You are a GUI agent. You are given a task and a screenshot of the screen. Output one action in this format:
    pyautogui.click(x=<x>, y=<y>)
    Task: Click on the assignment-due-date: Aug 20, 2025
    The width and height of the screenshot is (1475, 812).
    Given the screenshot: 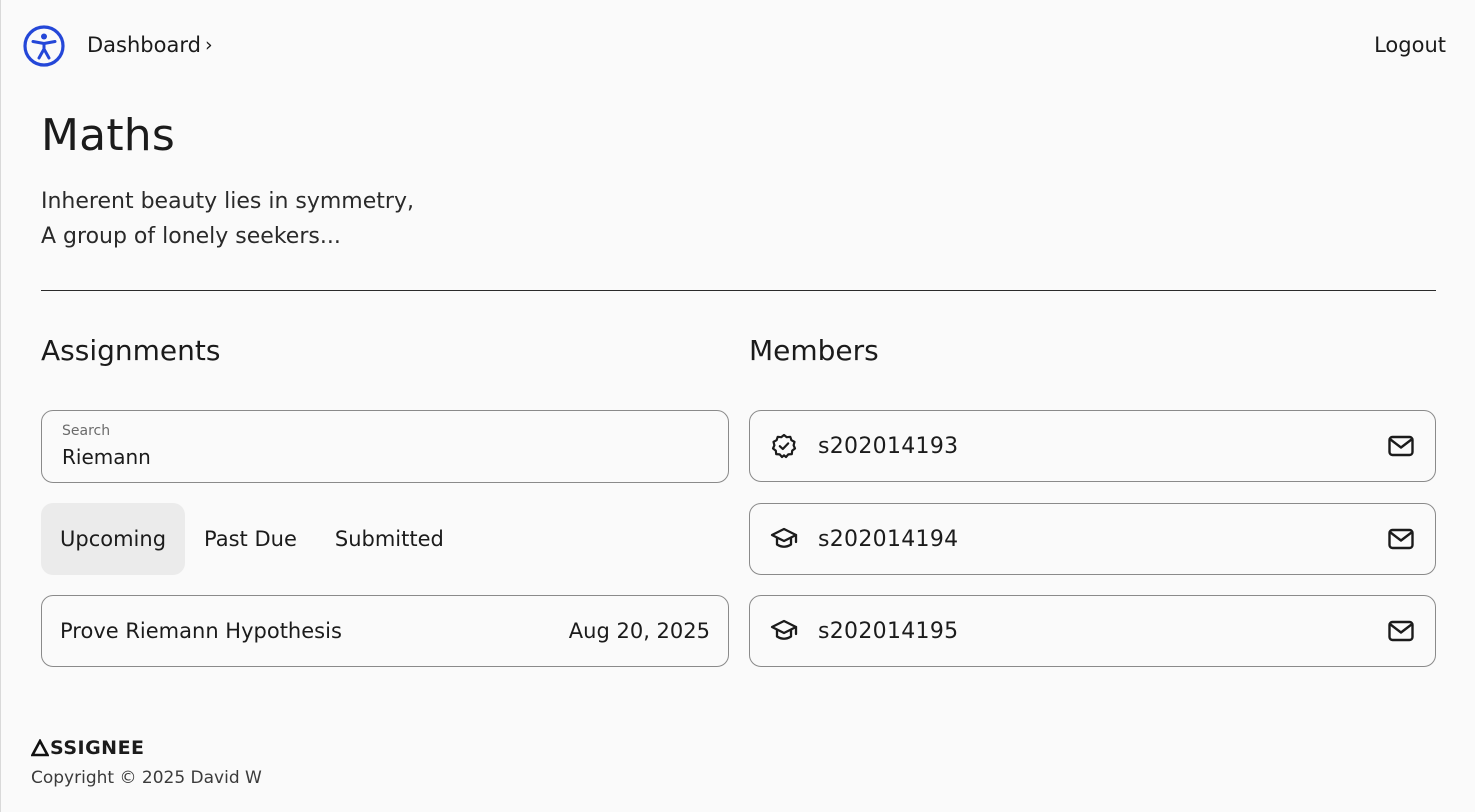 What is the action you would take?
    pyautogui.click(x=639, y=631)
    